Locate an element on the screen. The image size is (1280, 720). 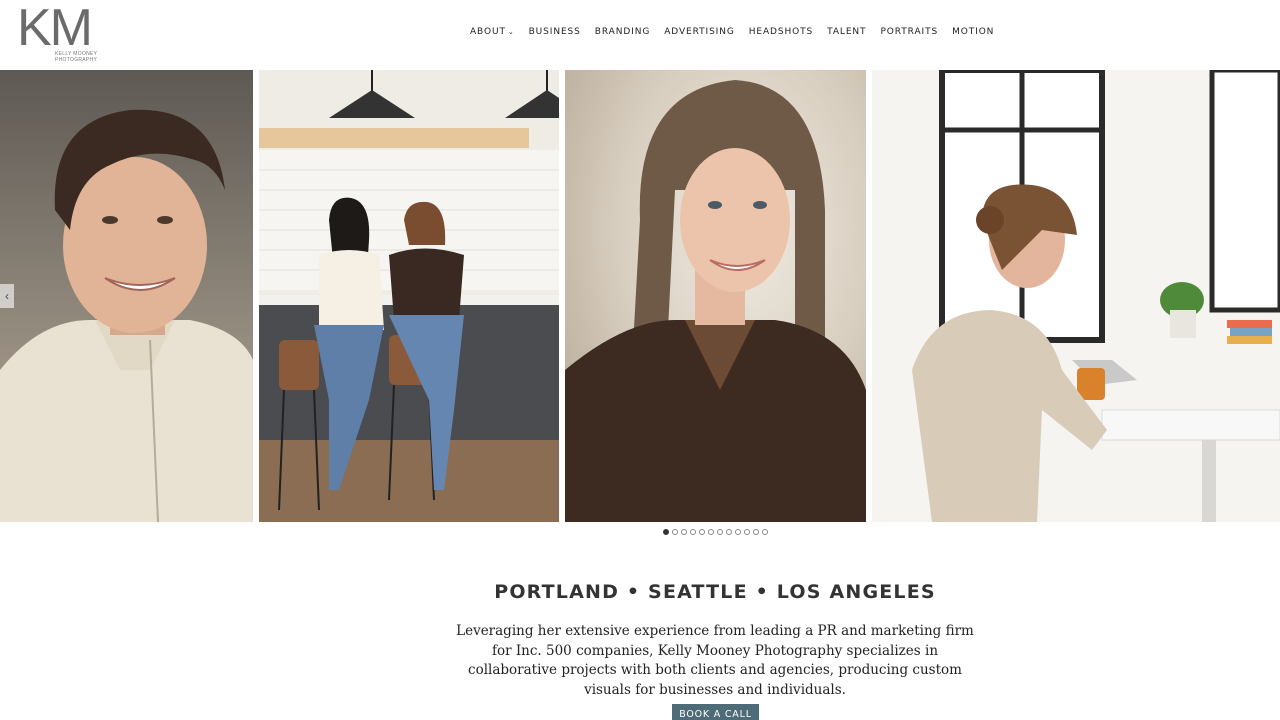
carousel-prev-button: ‹ is located at coordinates (7, 296).